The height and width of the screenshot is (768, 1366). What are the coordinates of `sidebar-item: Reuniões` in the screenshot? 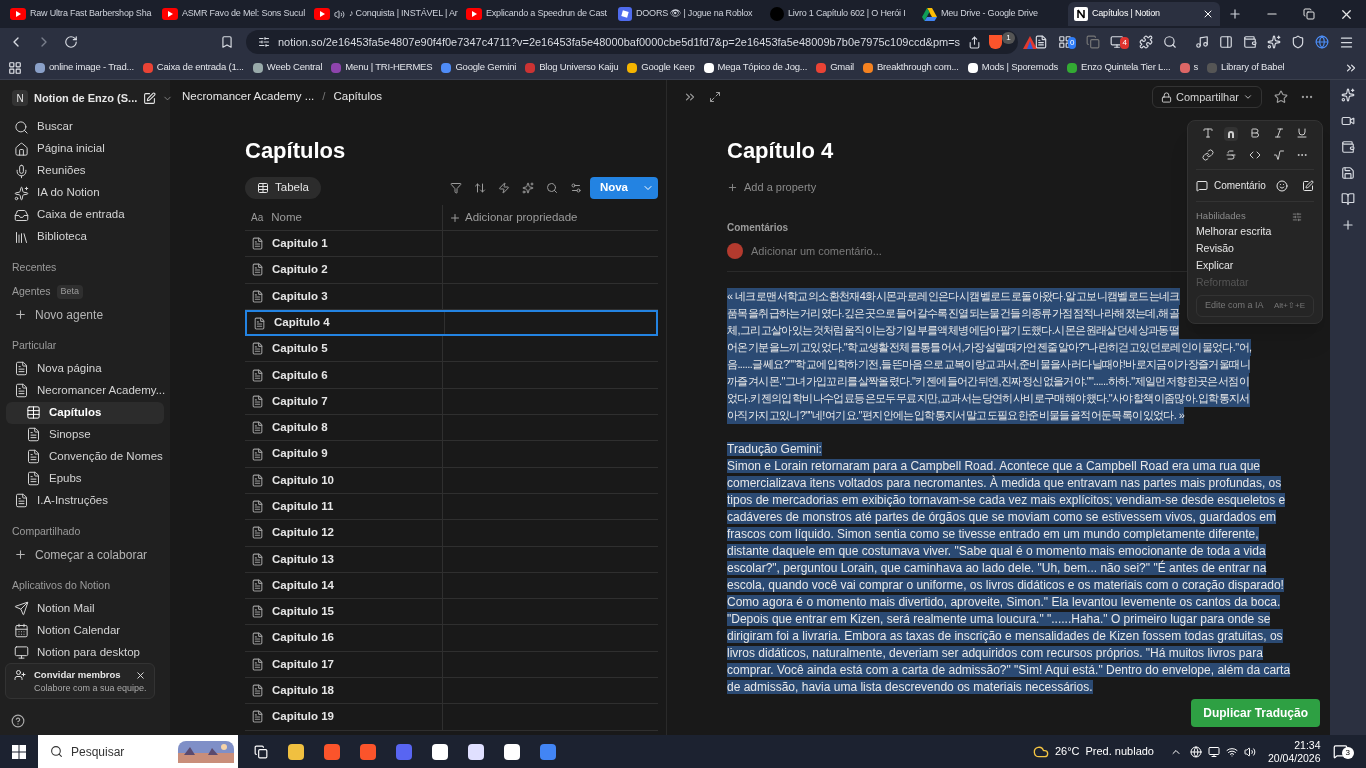 It's located at (85, 171).